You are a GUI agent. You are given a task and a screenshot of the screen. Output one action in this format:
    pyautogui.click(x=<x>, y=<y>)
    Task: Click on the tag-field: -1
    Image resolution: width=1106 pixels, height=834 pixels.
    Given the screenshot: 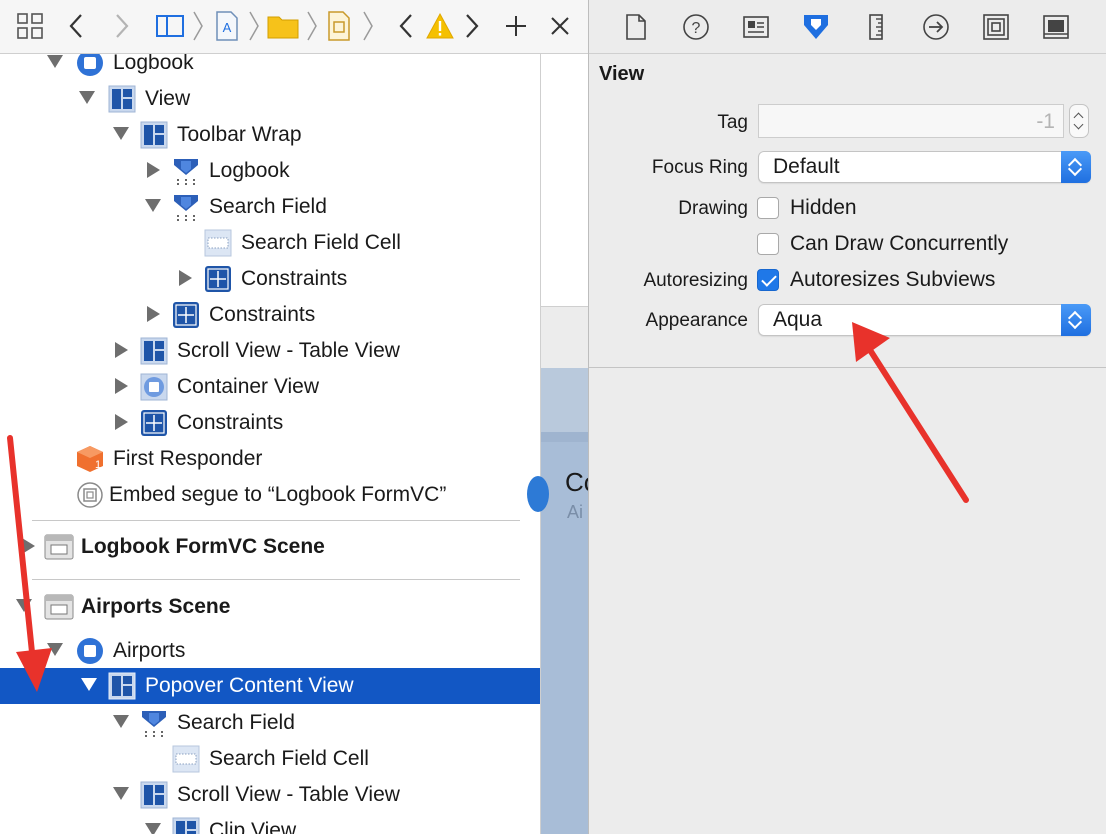 What is the action you would take?
    pyautogui.click(x=911, y=121)
    